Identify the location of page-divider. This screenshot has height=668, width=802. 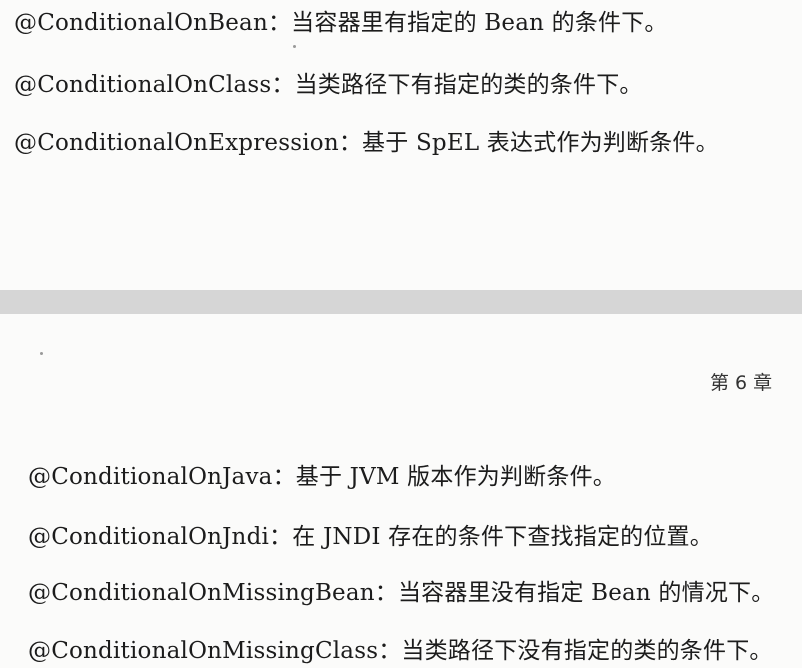
(401, 302).